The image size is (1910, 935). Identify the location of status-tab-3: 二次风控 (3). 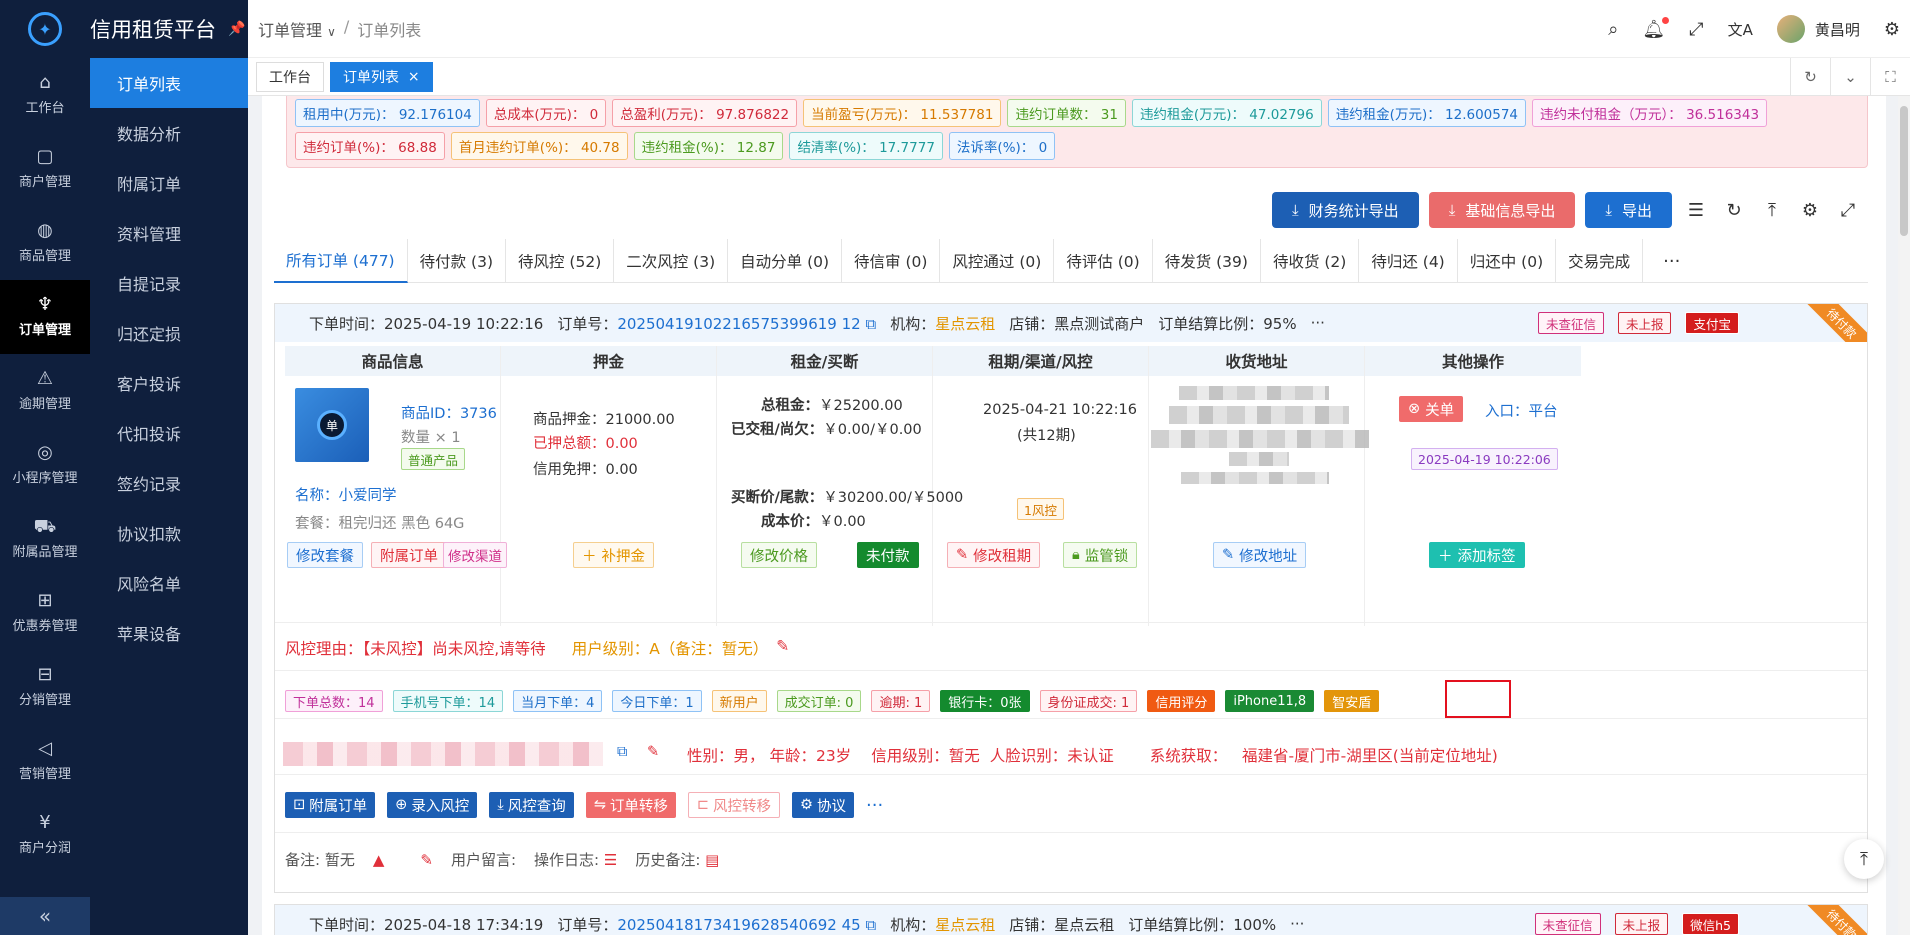
(671, 261).